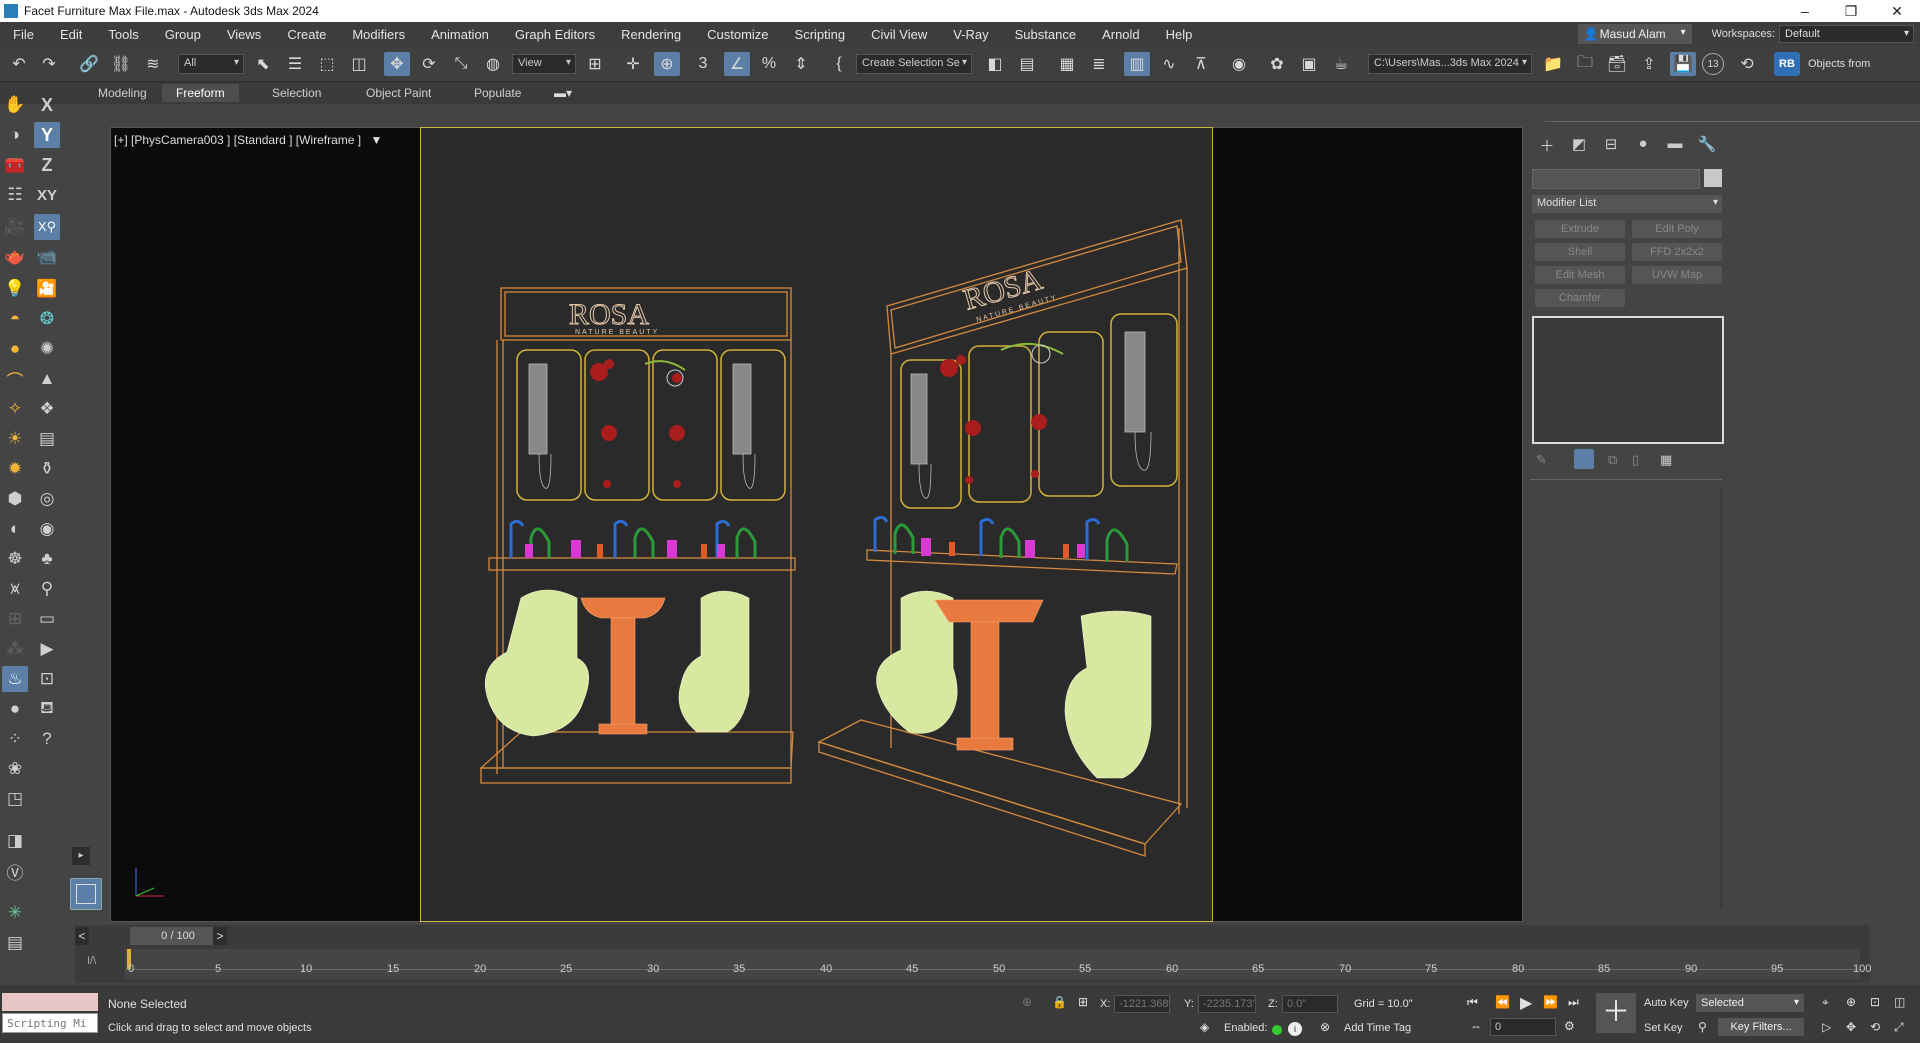 Image resolution: width=1920 pixels, height=1043 pixels. Describe the element at coordinates (15, 349) in the screenshot. I see `sphere-light-icon: ●` at that location.